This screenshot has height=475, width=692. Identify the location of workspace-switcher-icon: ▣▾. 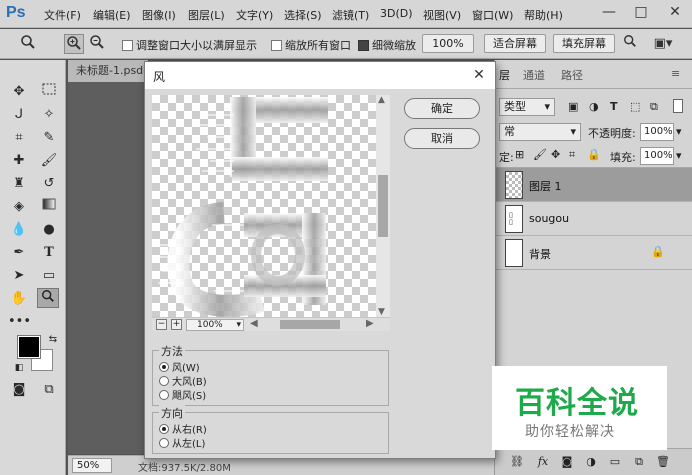
(663, 44).